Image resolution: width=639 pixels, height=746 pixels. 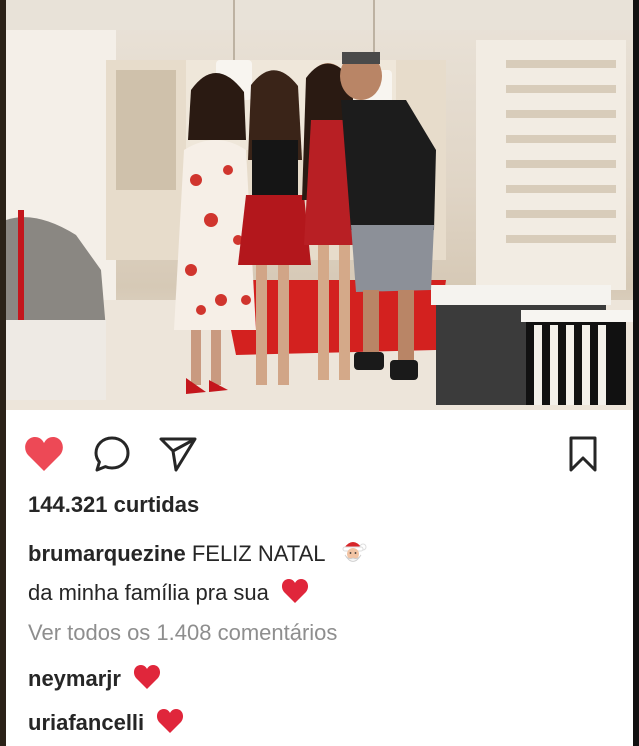 I want to click on like-button, so click(x=44, y=454).